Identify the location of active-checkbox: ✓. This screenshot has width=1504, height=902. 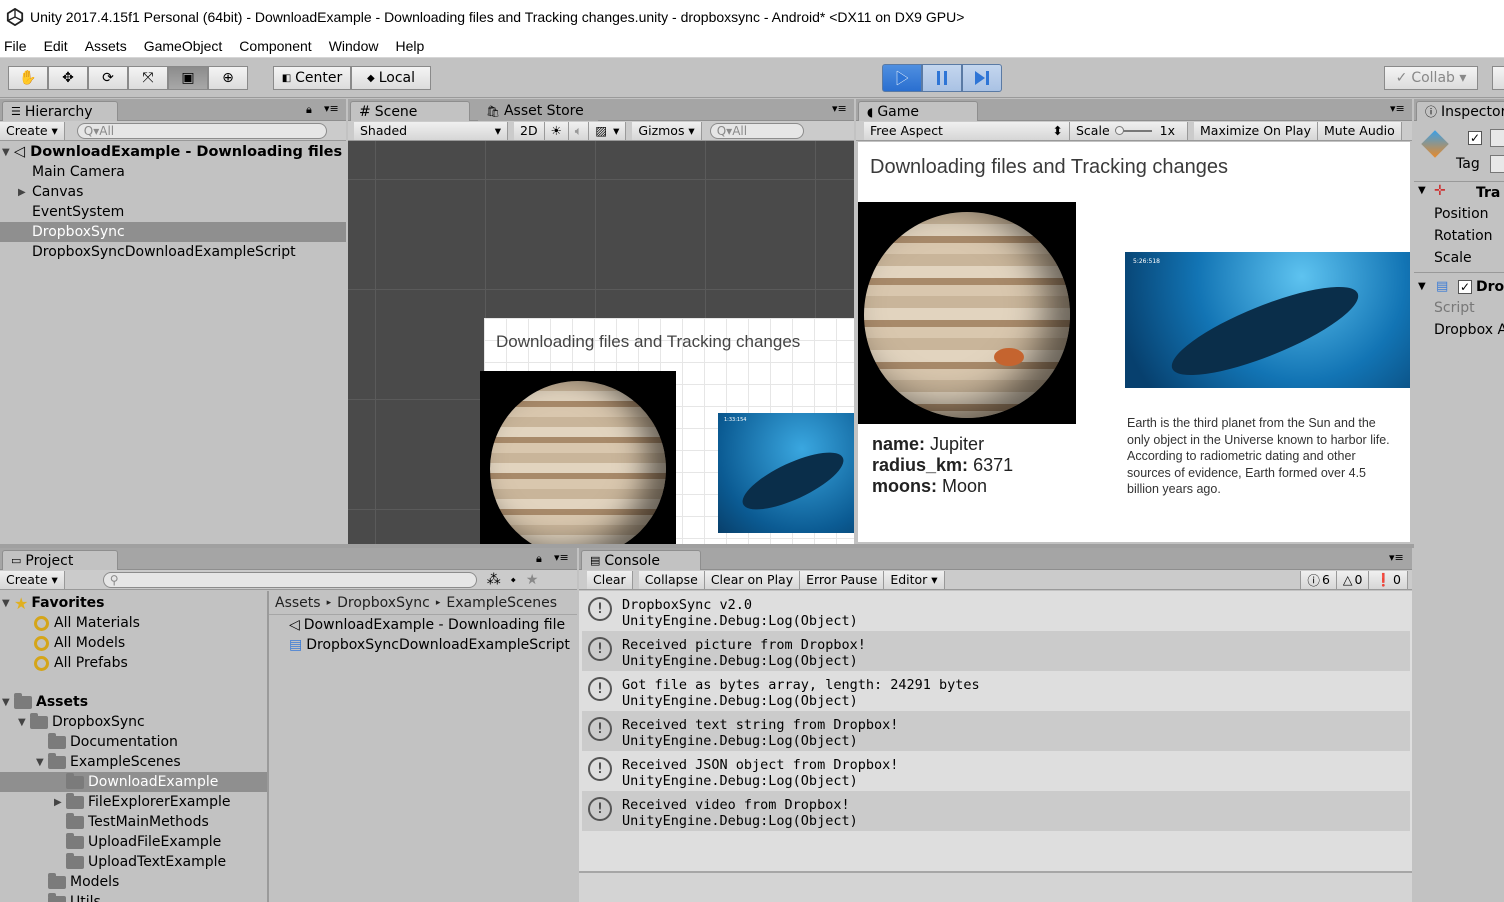
(1475, 138).